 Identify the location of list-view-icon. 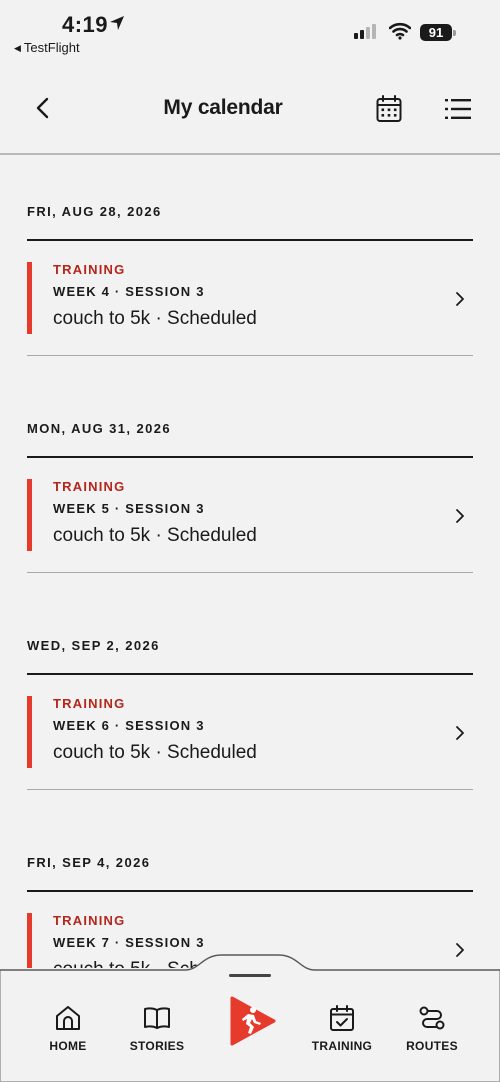
(458, 109).